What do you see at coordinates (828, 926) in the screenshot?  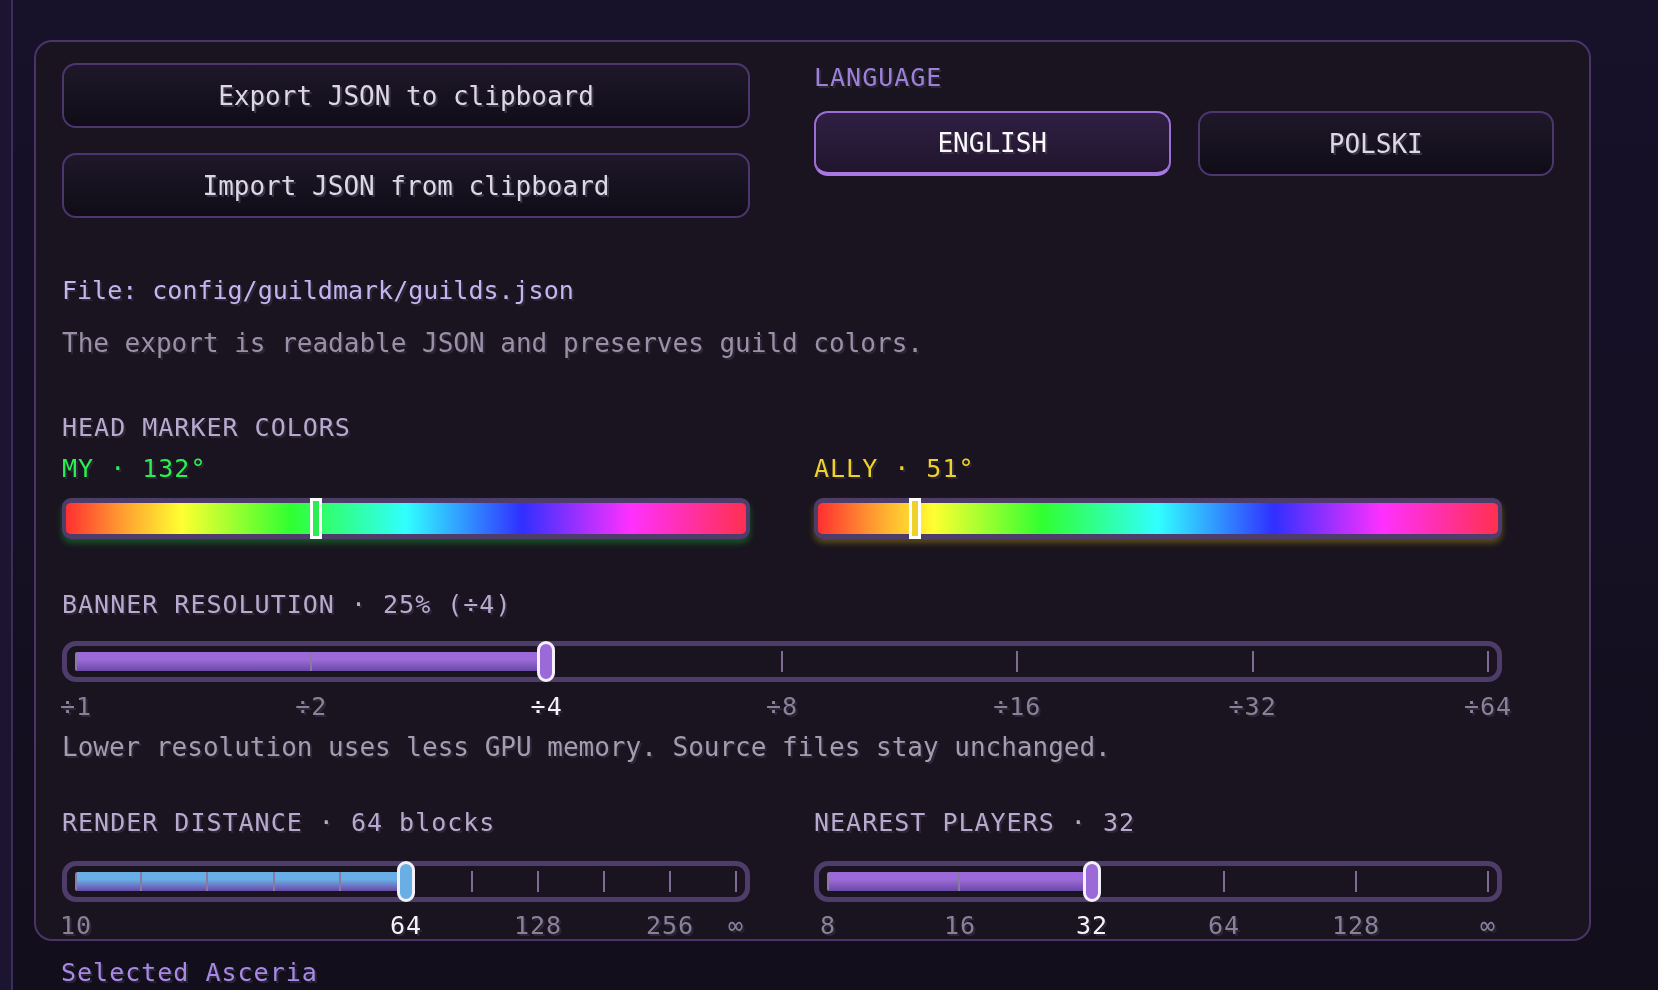 I see `tick-label: 8` at bounding box center [828, 926].